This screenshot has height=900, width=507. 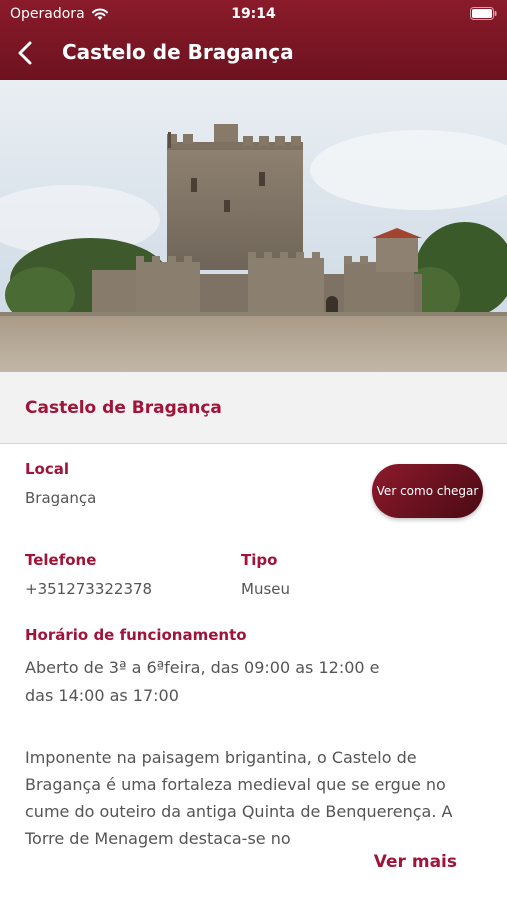 What do you see at coordinates (88, 589) in the screenshot?
I see `phone-value: +351273322378` at bounding box center [88, 589].